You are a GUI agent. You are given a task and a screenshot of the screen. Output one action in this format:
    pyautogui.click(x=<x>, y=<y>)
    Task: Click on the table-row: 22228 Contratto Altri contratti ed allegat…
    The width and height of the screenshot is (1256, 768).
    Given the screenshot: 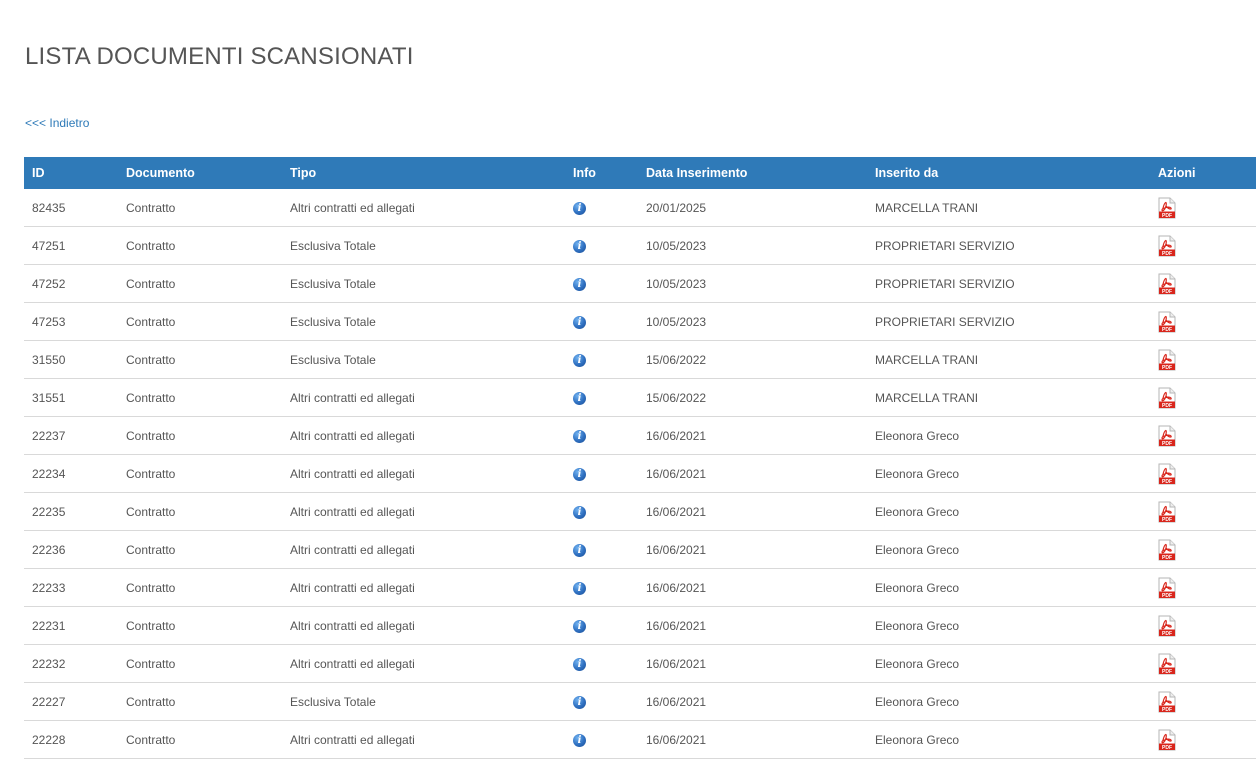 What is the action you would take?
    pyautogui.click(x=640, y=739)
    